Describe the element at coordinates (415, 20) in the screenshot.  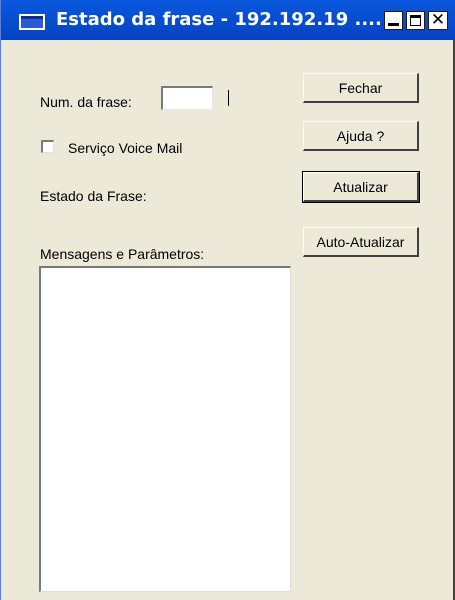
I see `maximize-icon` at that location.